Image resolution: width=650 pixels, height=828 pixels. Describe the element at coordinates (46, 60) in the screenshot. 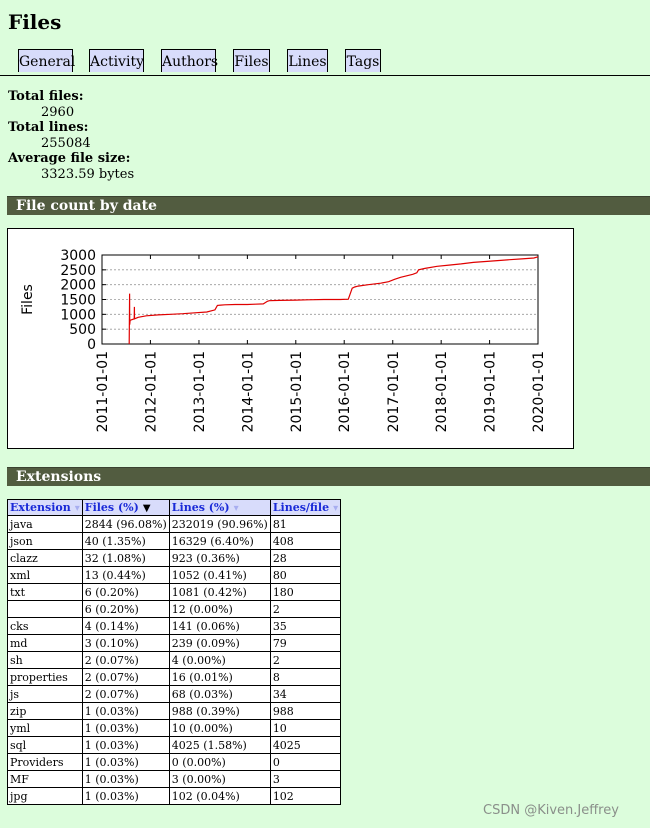

I see `tab-general: General` at that location.